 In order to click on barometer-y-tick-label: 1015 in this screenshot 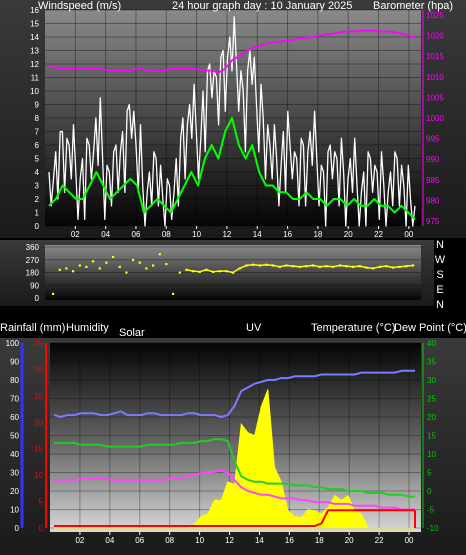, I will do `click(435, 56)`.